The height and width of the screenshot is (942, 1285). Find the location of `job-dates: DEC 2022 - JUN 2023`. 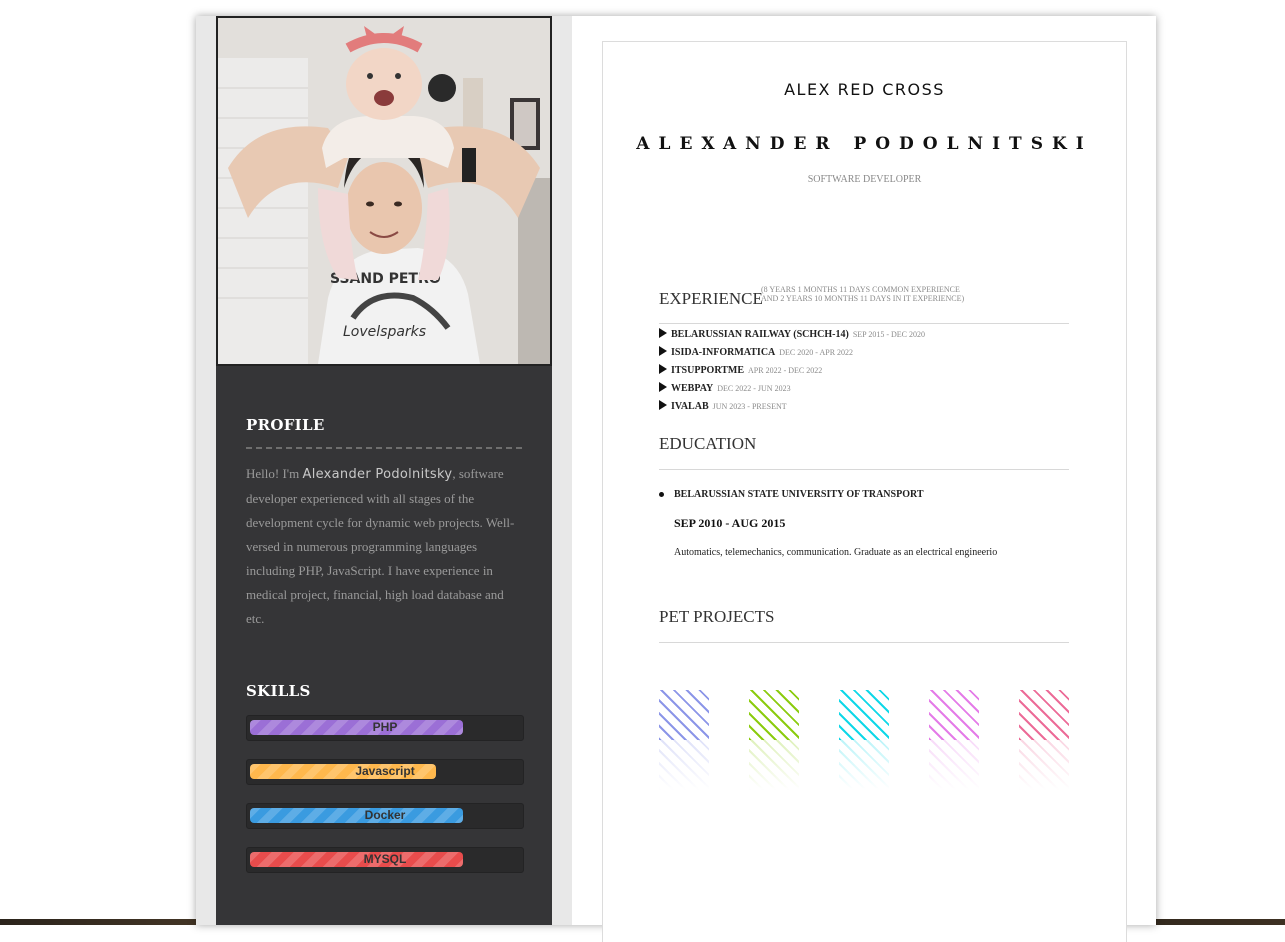

job-dates: DEC 2022 - JUN 2023 is located at coordinates (754, 388).